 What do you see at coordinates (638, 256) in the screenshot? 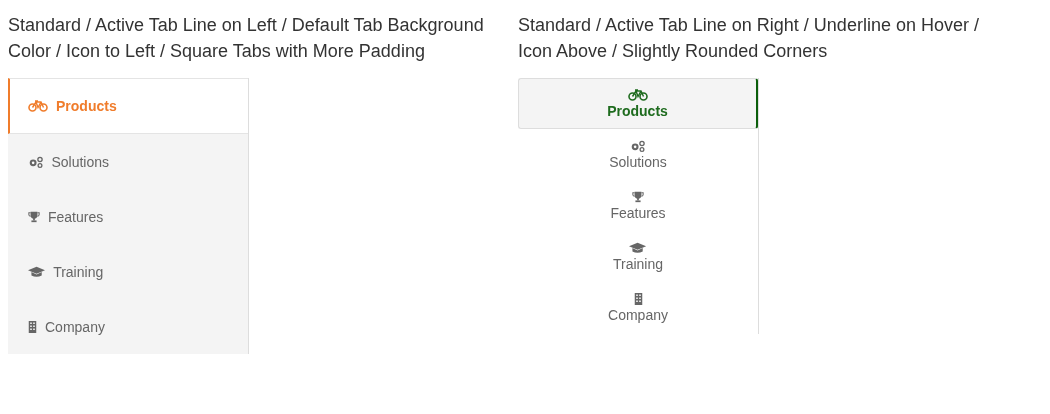
I see `tab: Training` at bounding box center [638, 256].